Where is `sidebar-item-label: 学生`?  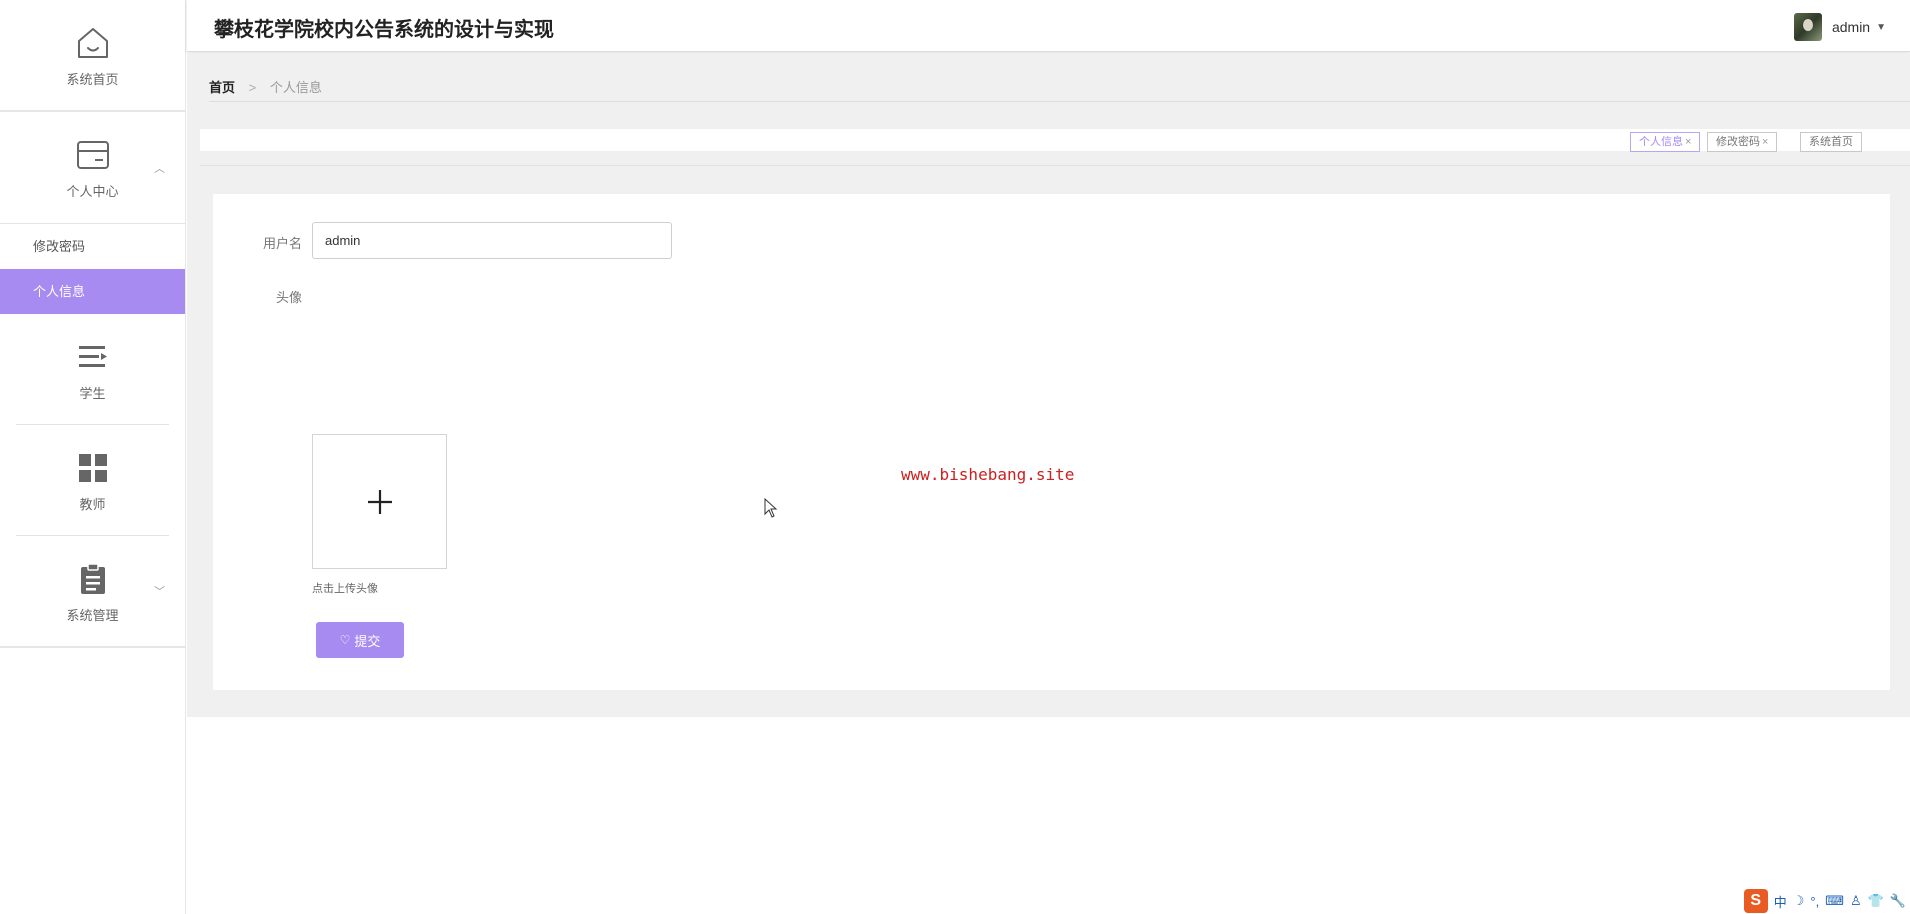
sidebar-item-label: 学生 is located at coordinates (92, 393).